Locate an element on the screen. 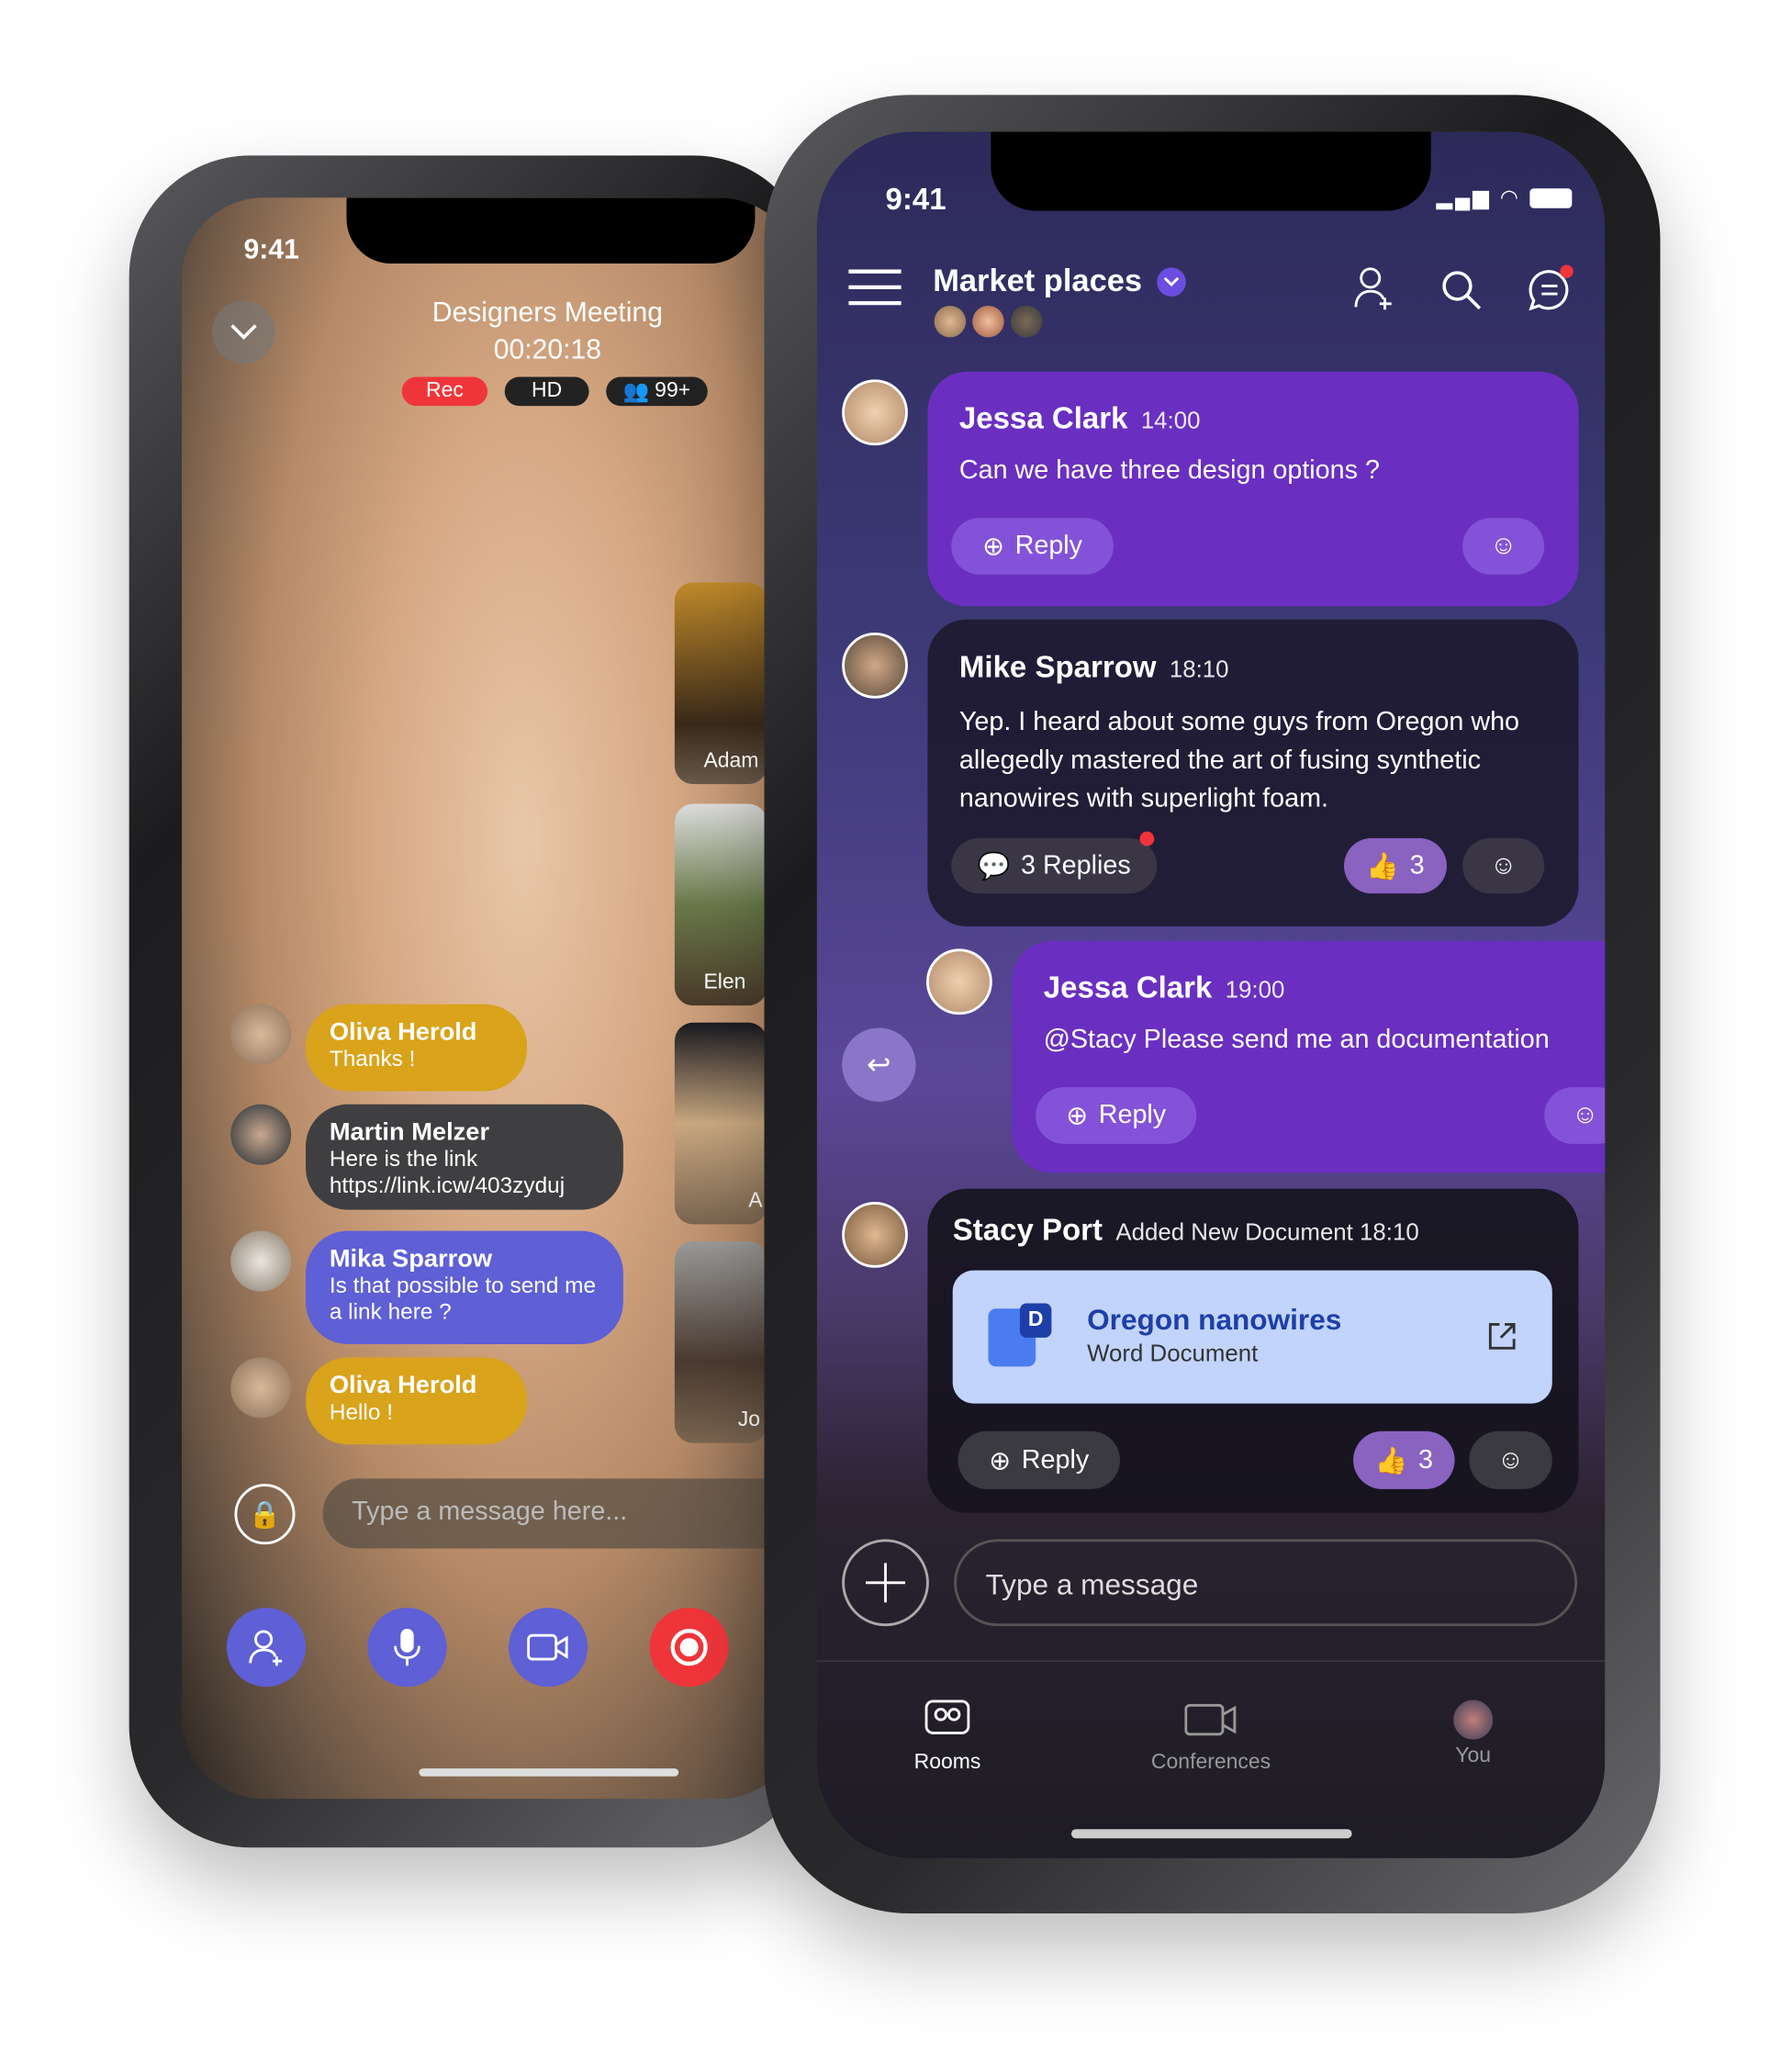 The width and height of the screenshot is (1792, 2064). sender-name: Jessa Clark 19:00 is located at coordinates (1164, 987).